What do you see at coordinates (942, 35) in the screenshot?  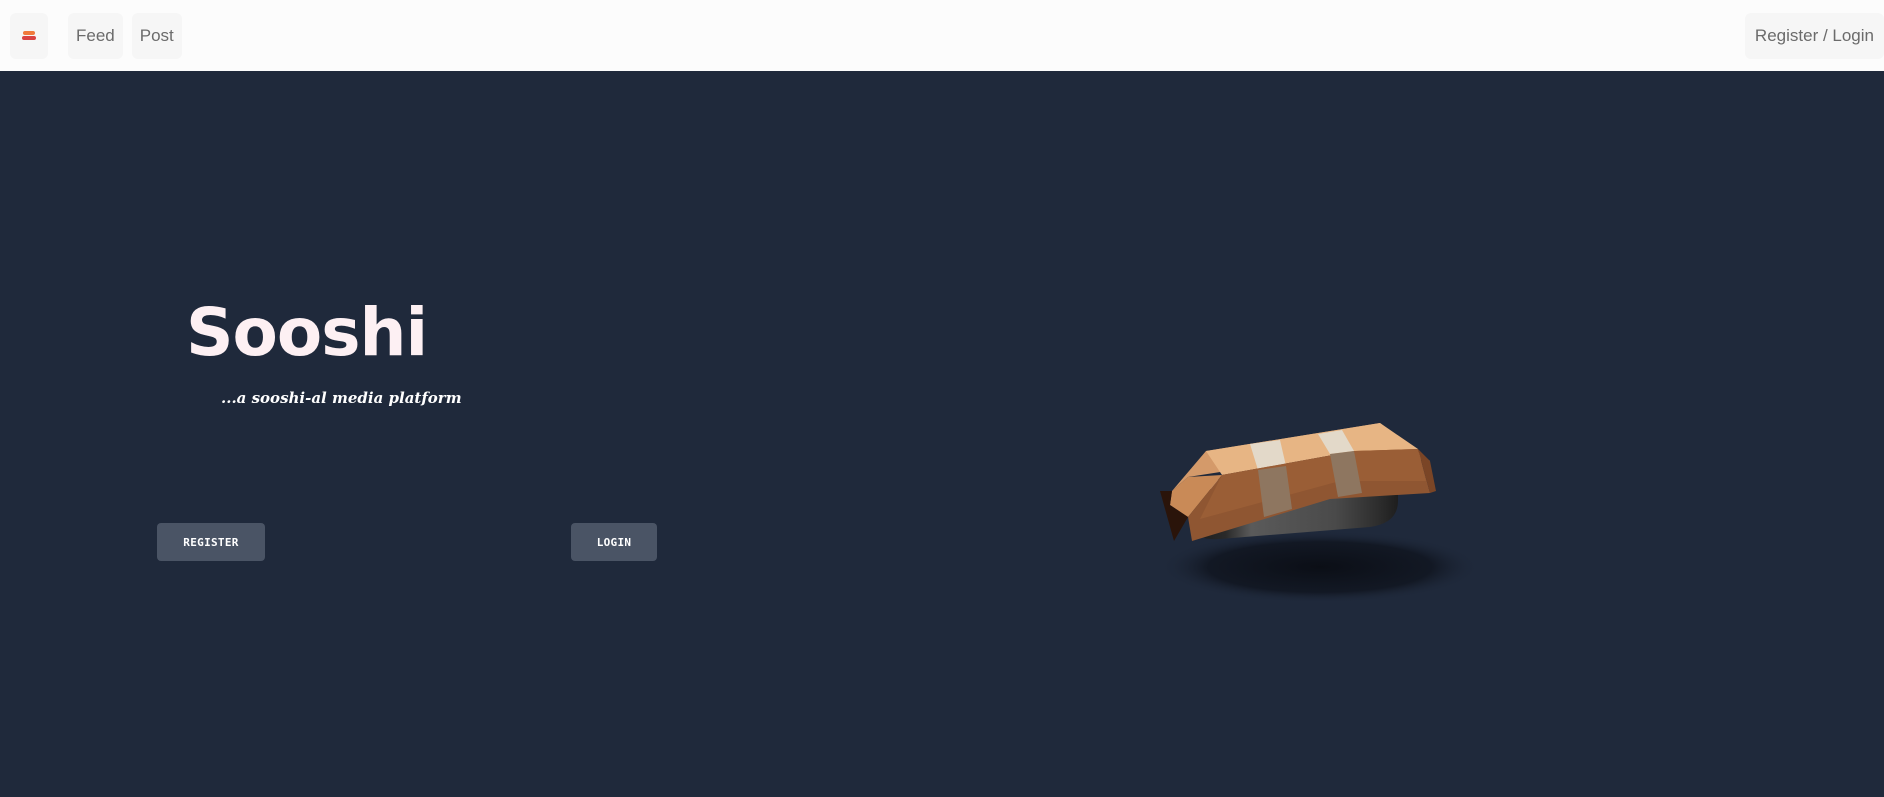 I see `top-navbar: Feed Post Register / Login` at bounding box center [942, 35].